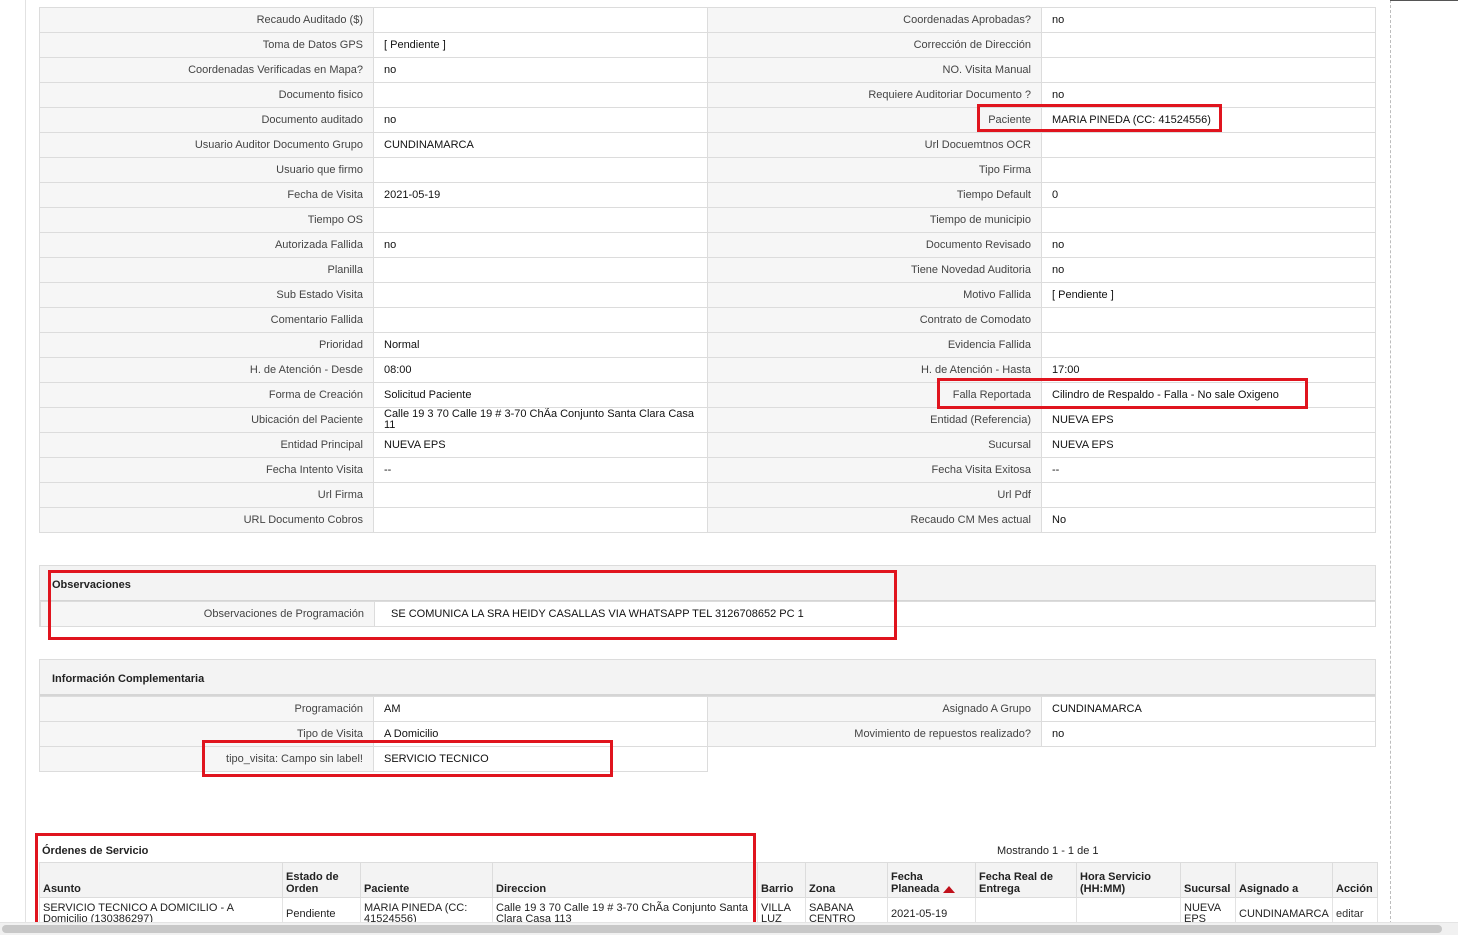 Image resolution: width=1458 pixels, height=935 pixels. Describe the element at coordinates (874, 95) in the screenshot. I see `field-label: Requiere Auditoriar Documento ?` at that location.